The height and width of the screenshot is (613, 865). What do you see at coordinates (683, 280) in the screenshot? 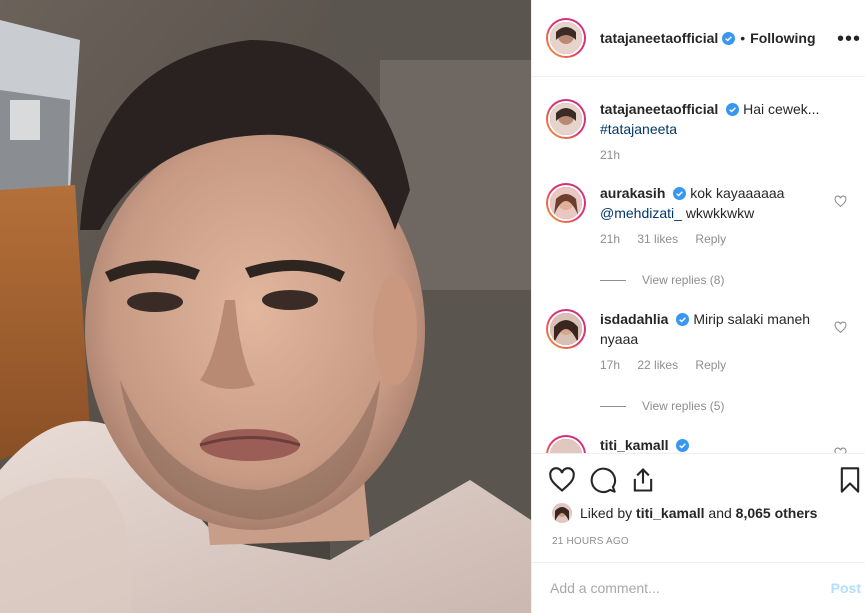
I see `view-replies-label: View replies (8)` at bounding box center [683, 280].